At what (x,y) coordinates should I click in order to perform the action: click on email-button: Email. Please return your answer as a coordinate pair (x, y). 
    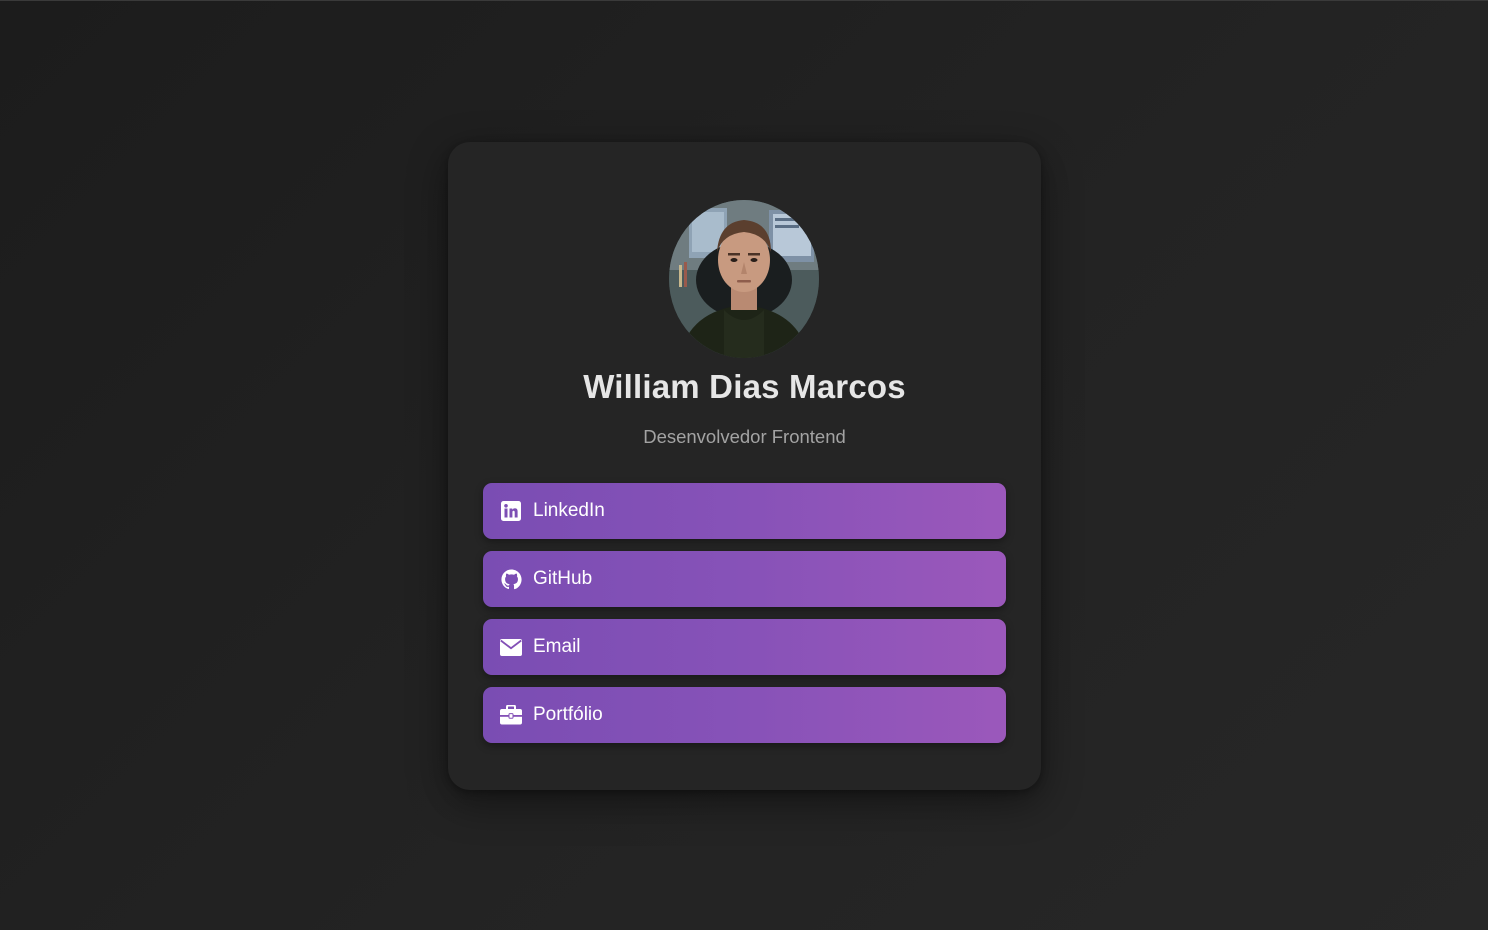
    Looking at the image, I should click on (744, 647).